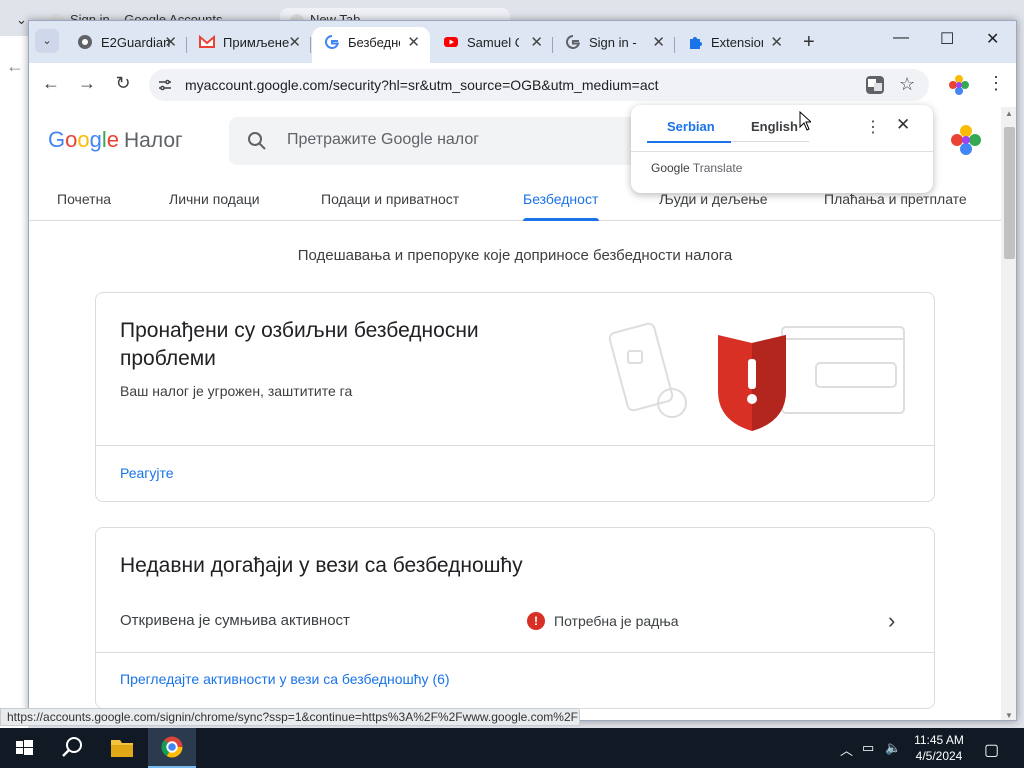  I want to click on target-language-tab: English, so click(774, 126).